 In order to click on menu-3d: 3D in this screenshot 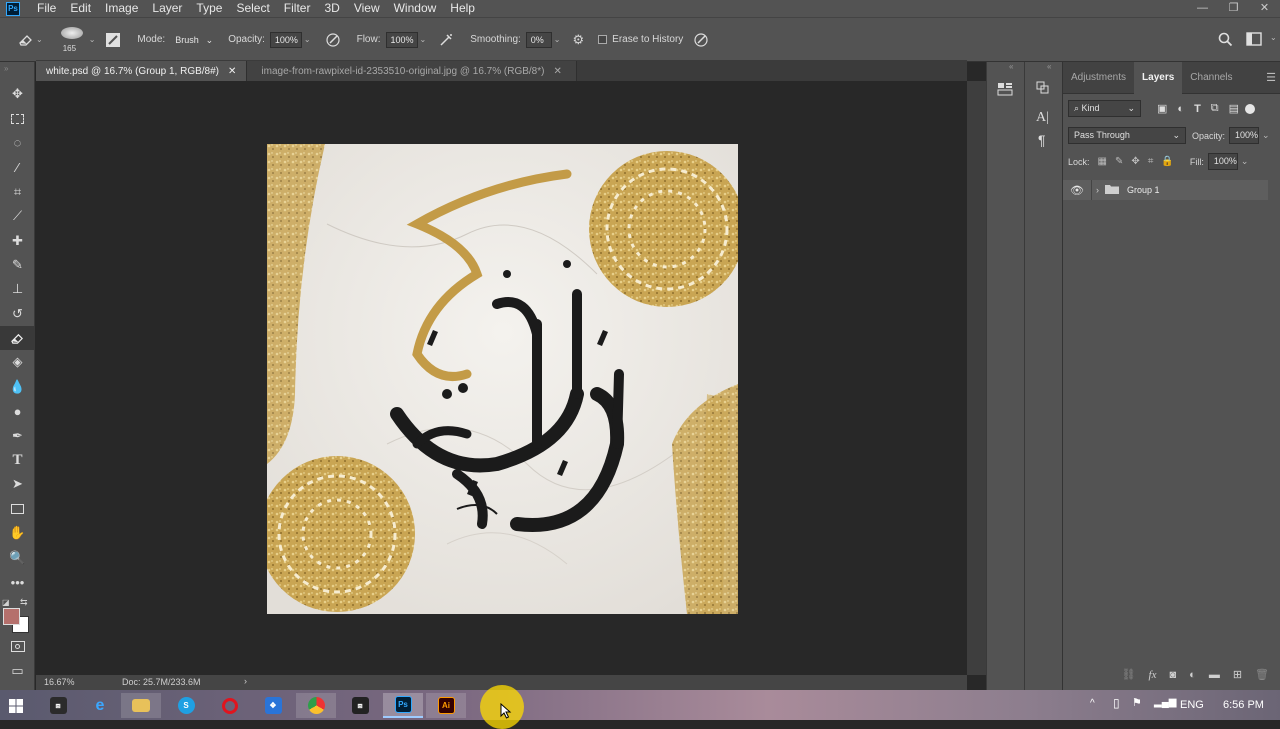, I will do `click(331, 8)`.